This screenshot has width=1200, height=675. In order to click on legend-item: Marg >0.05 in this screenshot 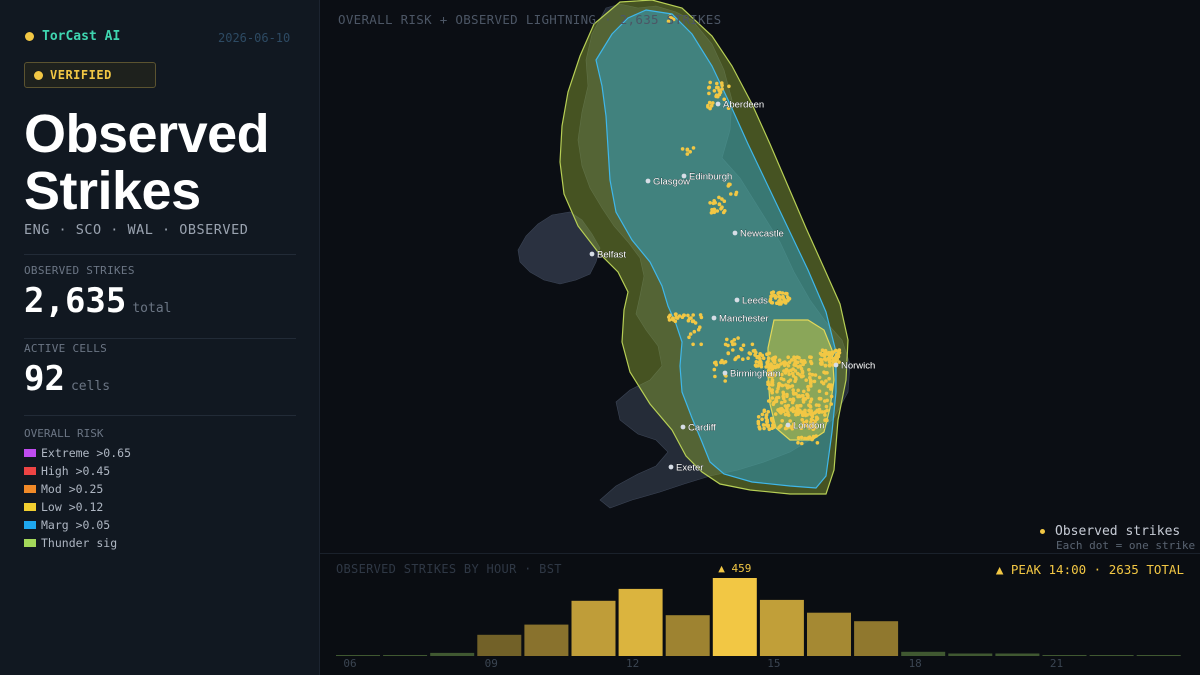, I will do `click(77, 525)`.